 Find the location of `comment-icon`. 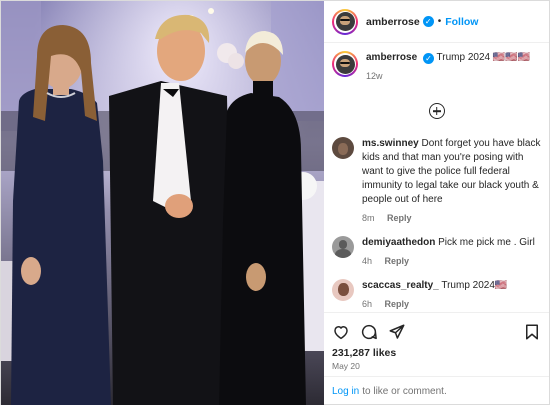

comment-icon is located at coordinates (369, 332).